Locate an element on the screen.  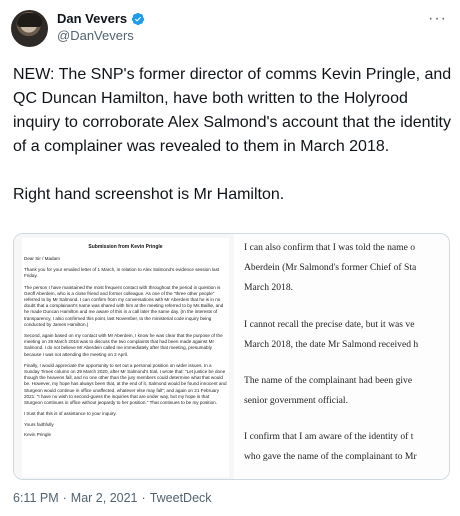
document-salutation: Dear Sir / Madam is located at coordinates (42, 258).